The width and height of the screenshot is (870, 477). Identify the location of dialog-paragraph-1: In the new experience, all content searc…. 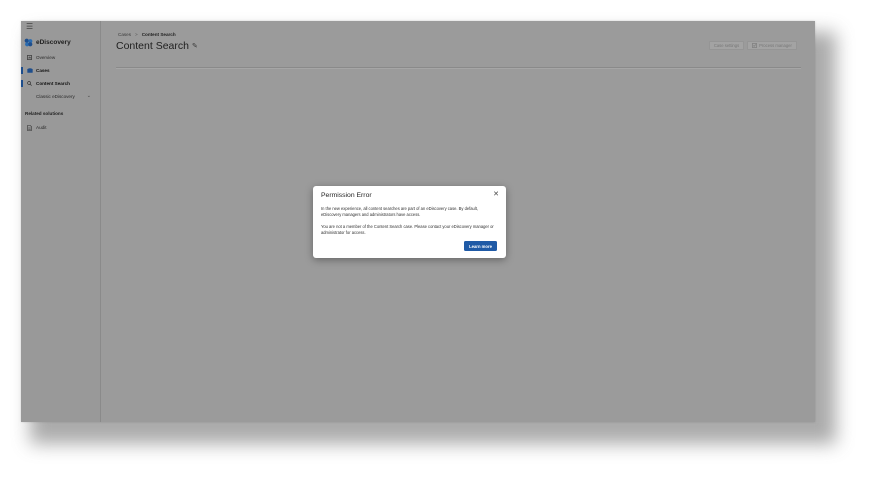
(400, 211).